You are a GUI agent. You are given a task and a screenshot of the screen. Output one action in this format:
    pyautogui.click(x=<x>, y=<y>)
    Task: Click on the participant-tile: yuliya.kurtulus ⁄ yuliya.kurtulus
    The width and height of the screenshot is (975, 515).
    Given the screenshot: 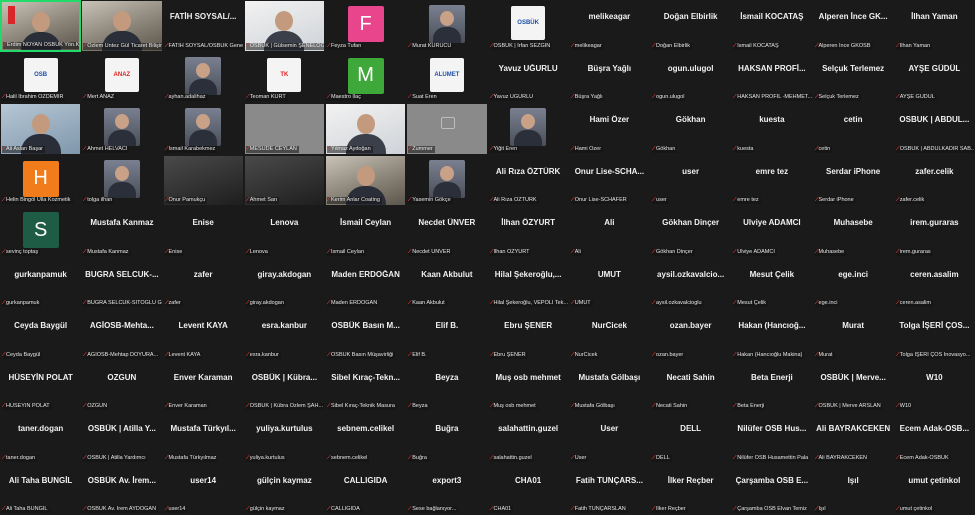 What is the action you would take?
    pyautogui.click(x=284, y=438)
    